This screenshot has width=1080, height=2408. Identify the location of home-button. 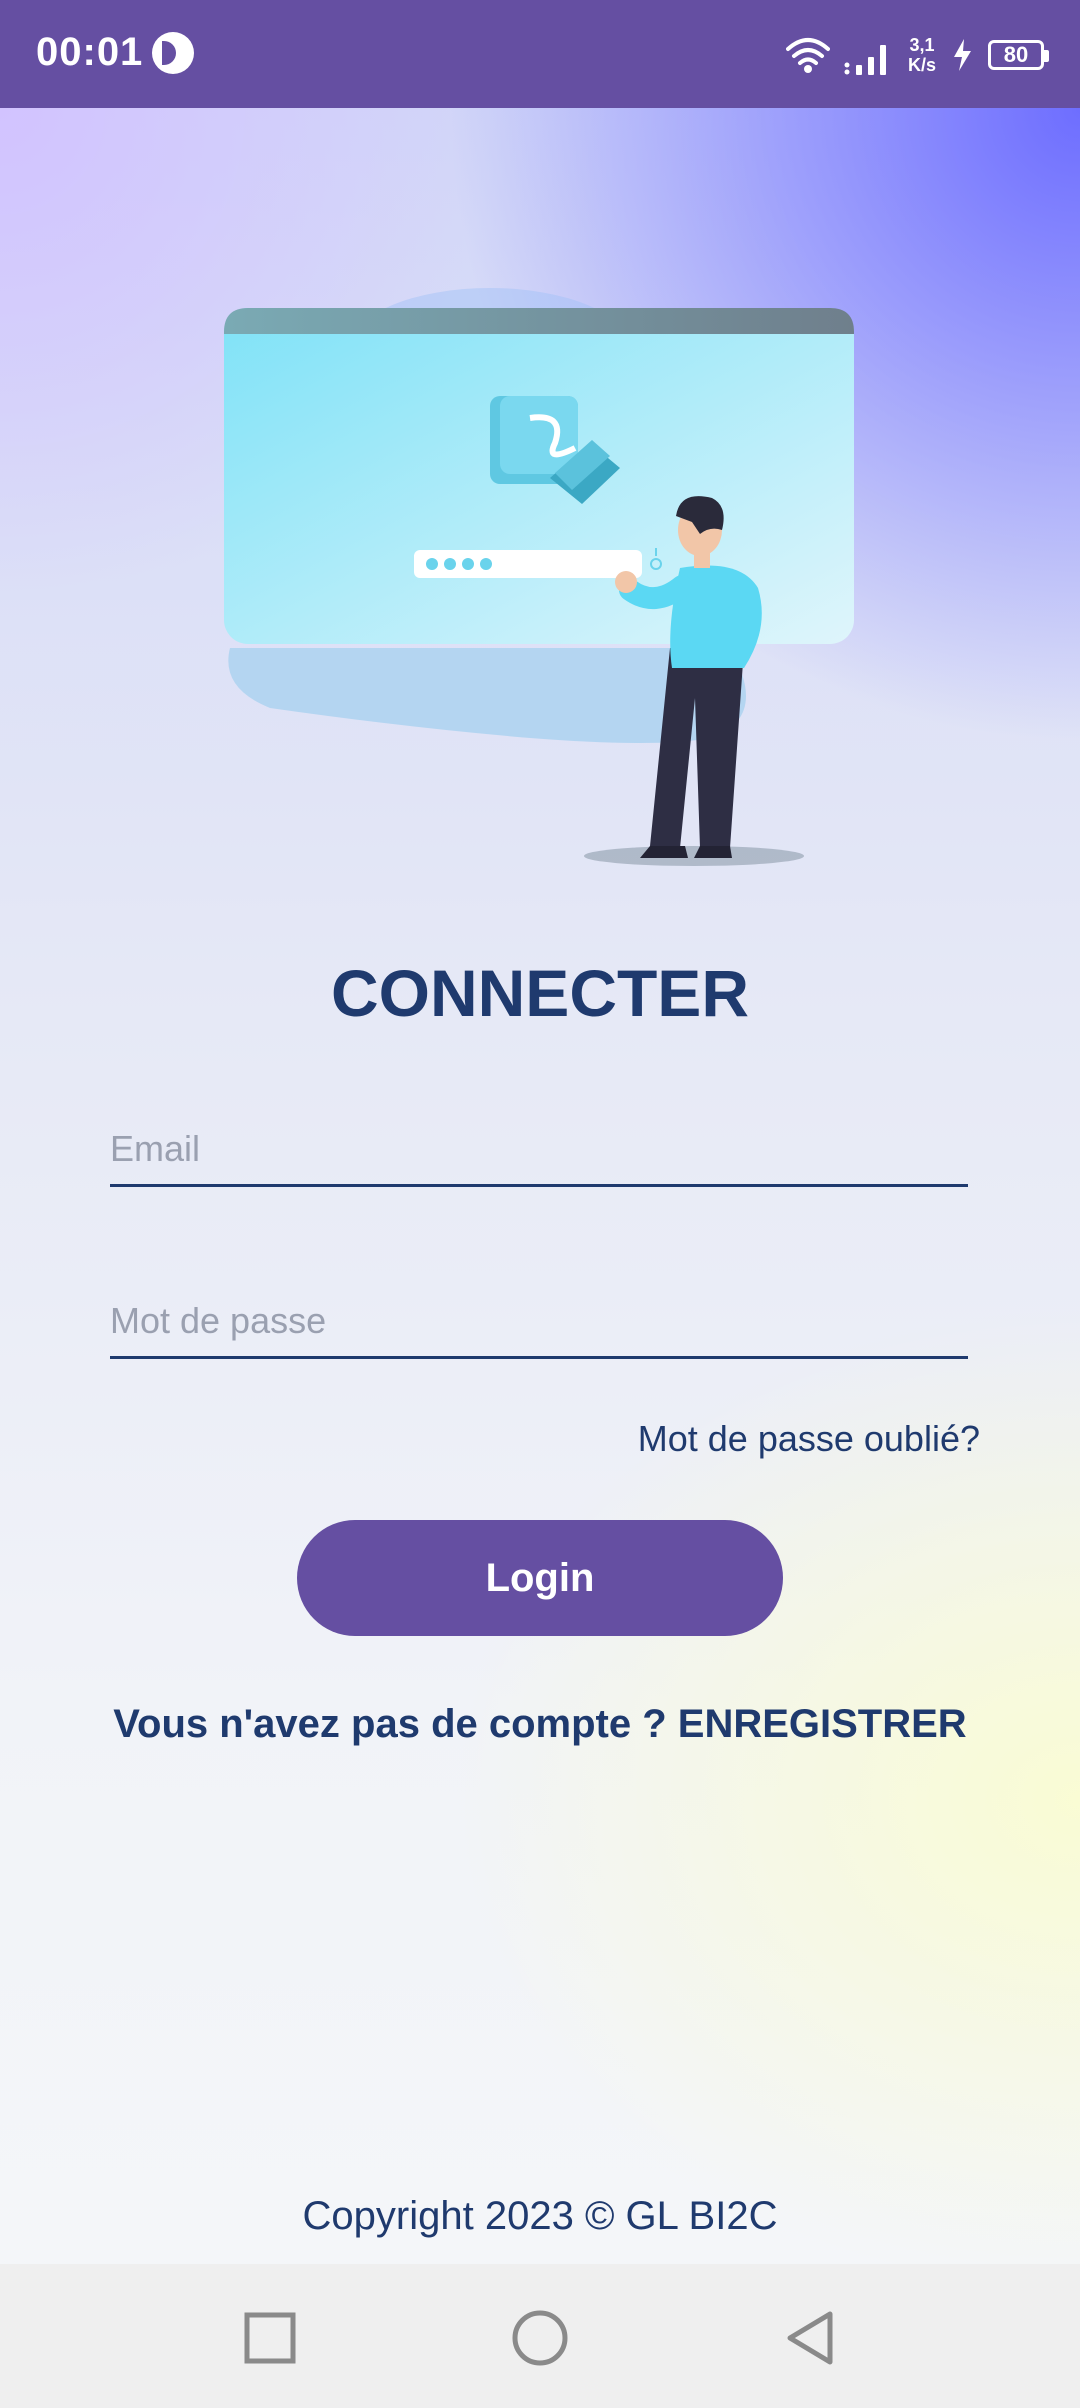
(540, 2338).